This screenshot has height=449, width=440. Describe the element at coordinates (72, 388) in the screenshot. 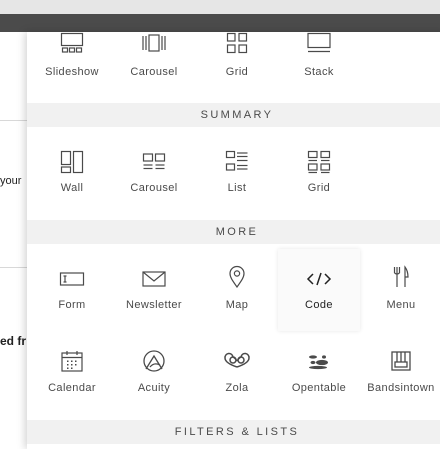

I see `block-label: Calendar` at that location.